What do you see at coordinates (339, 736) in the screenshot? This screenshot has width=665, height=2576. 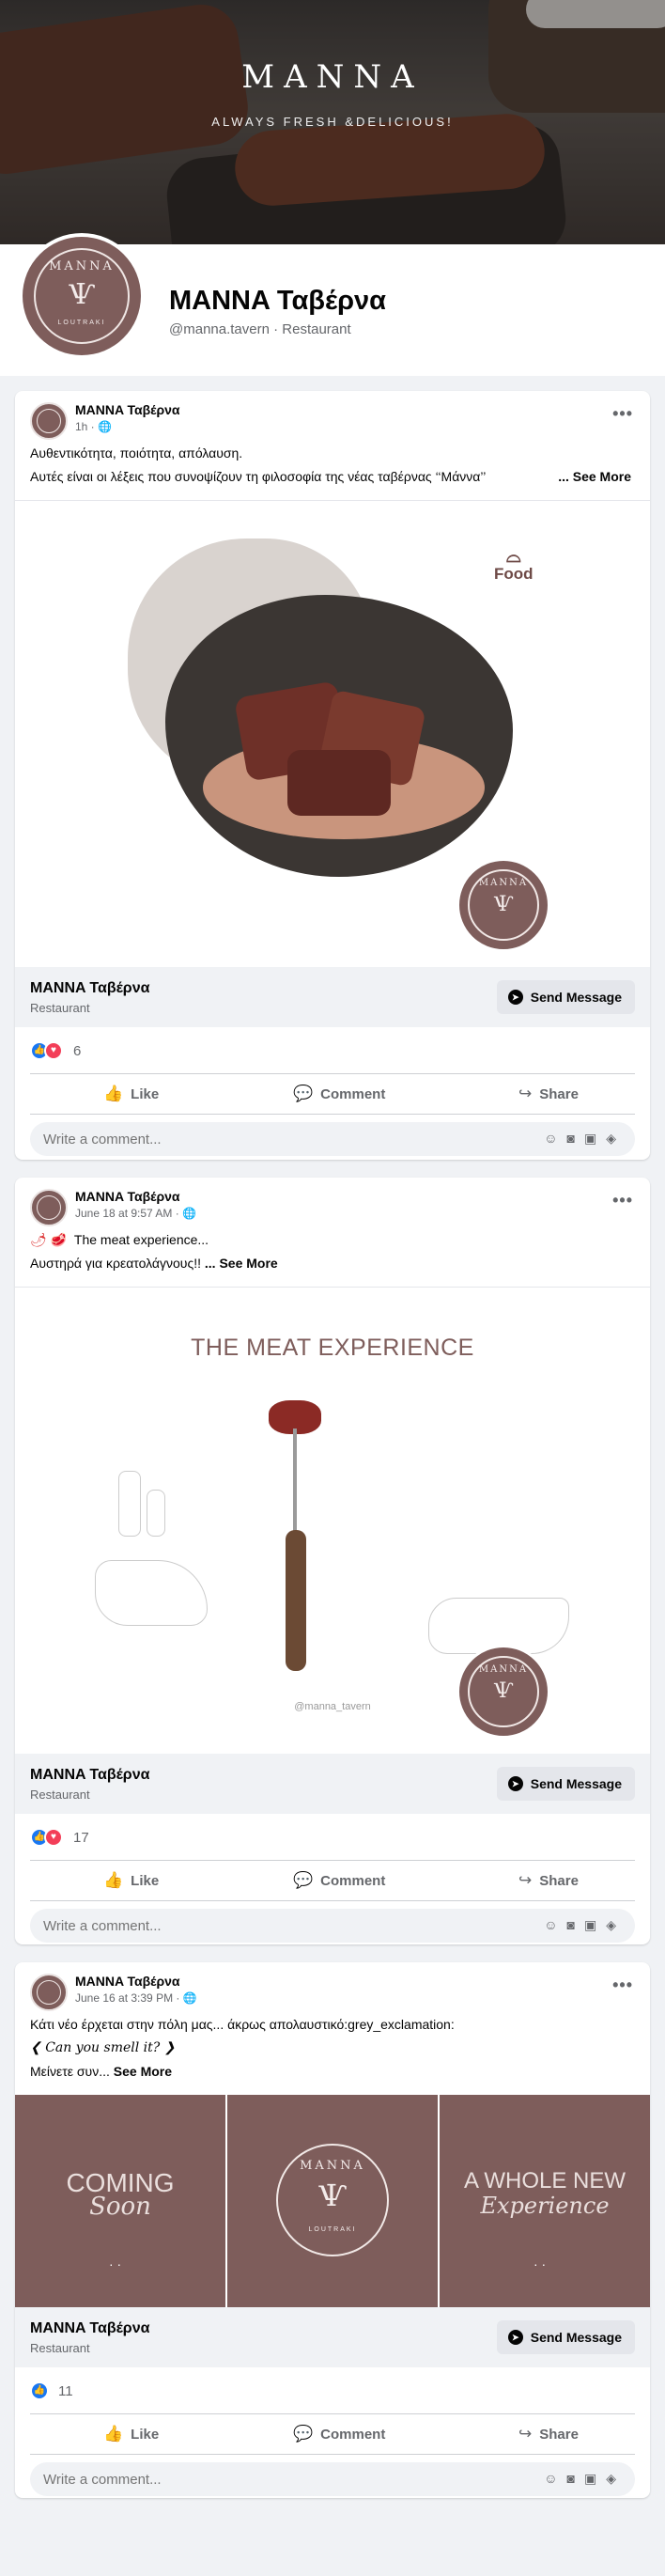 I see `image-photo` at bounding box center [339, 736].